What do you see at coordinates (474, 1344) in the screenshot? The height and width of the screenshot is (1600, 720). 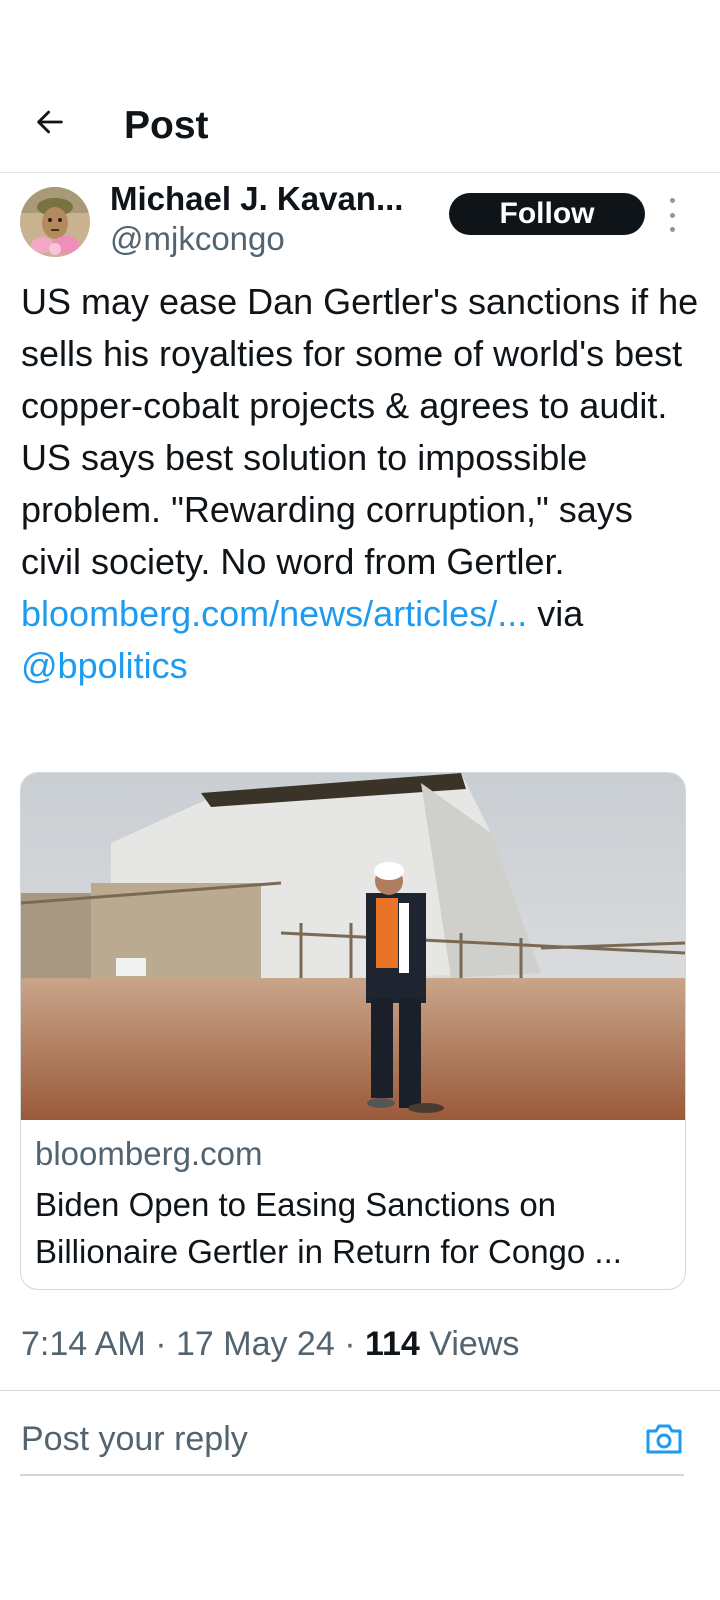 I see `views-label: Views` at bounding box center [474, 1344].